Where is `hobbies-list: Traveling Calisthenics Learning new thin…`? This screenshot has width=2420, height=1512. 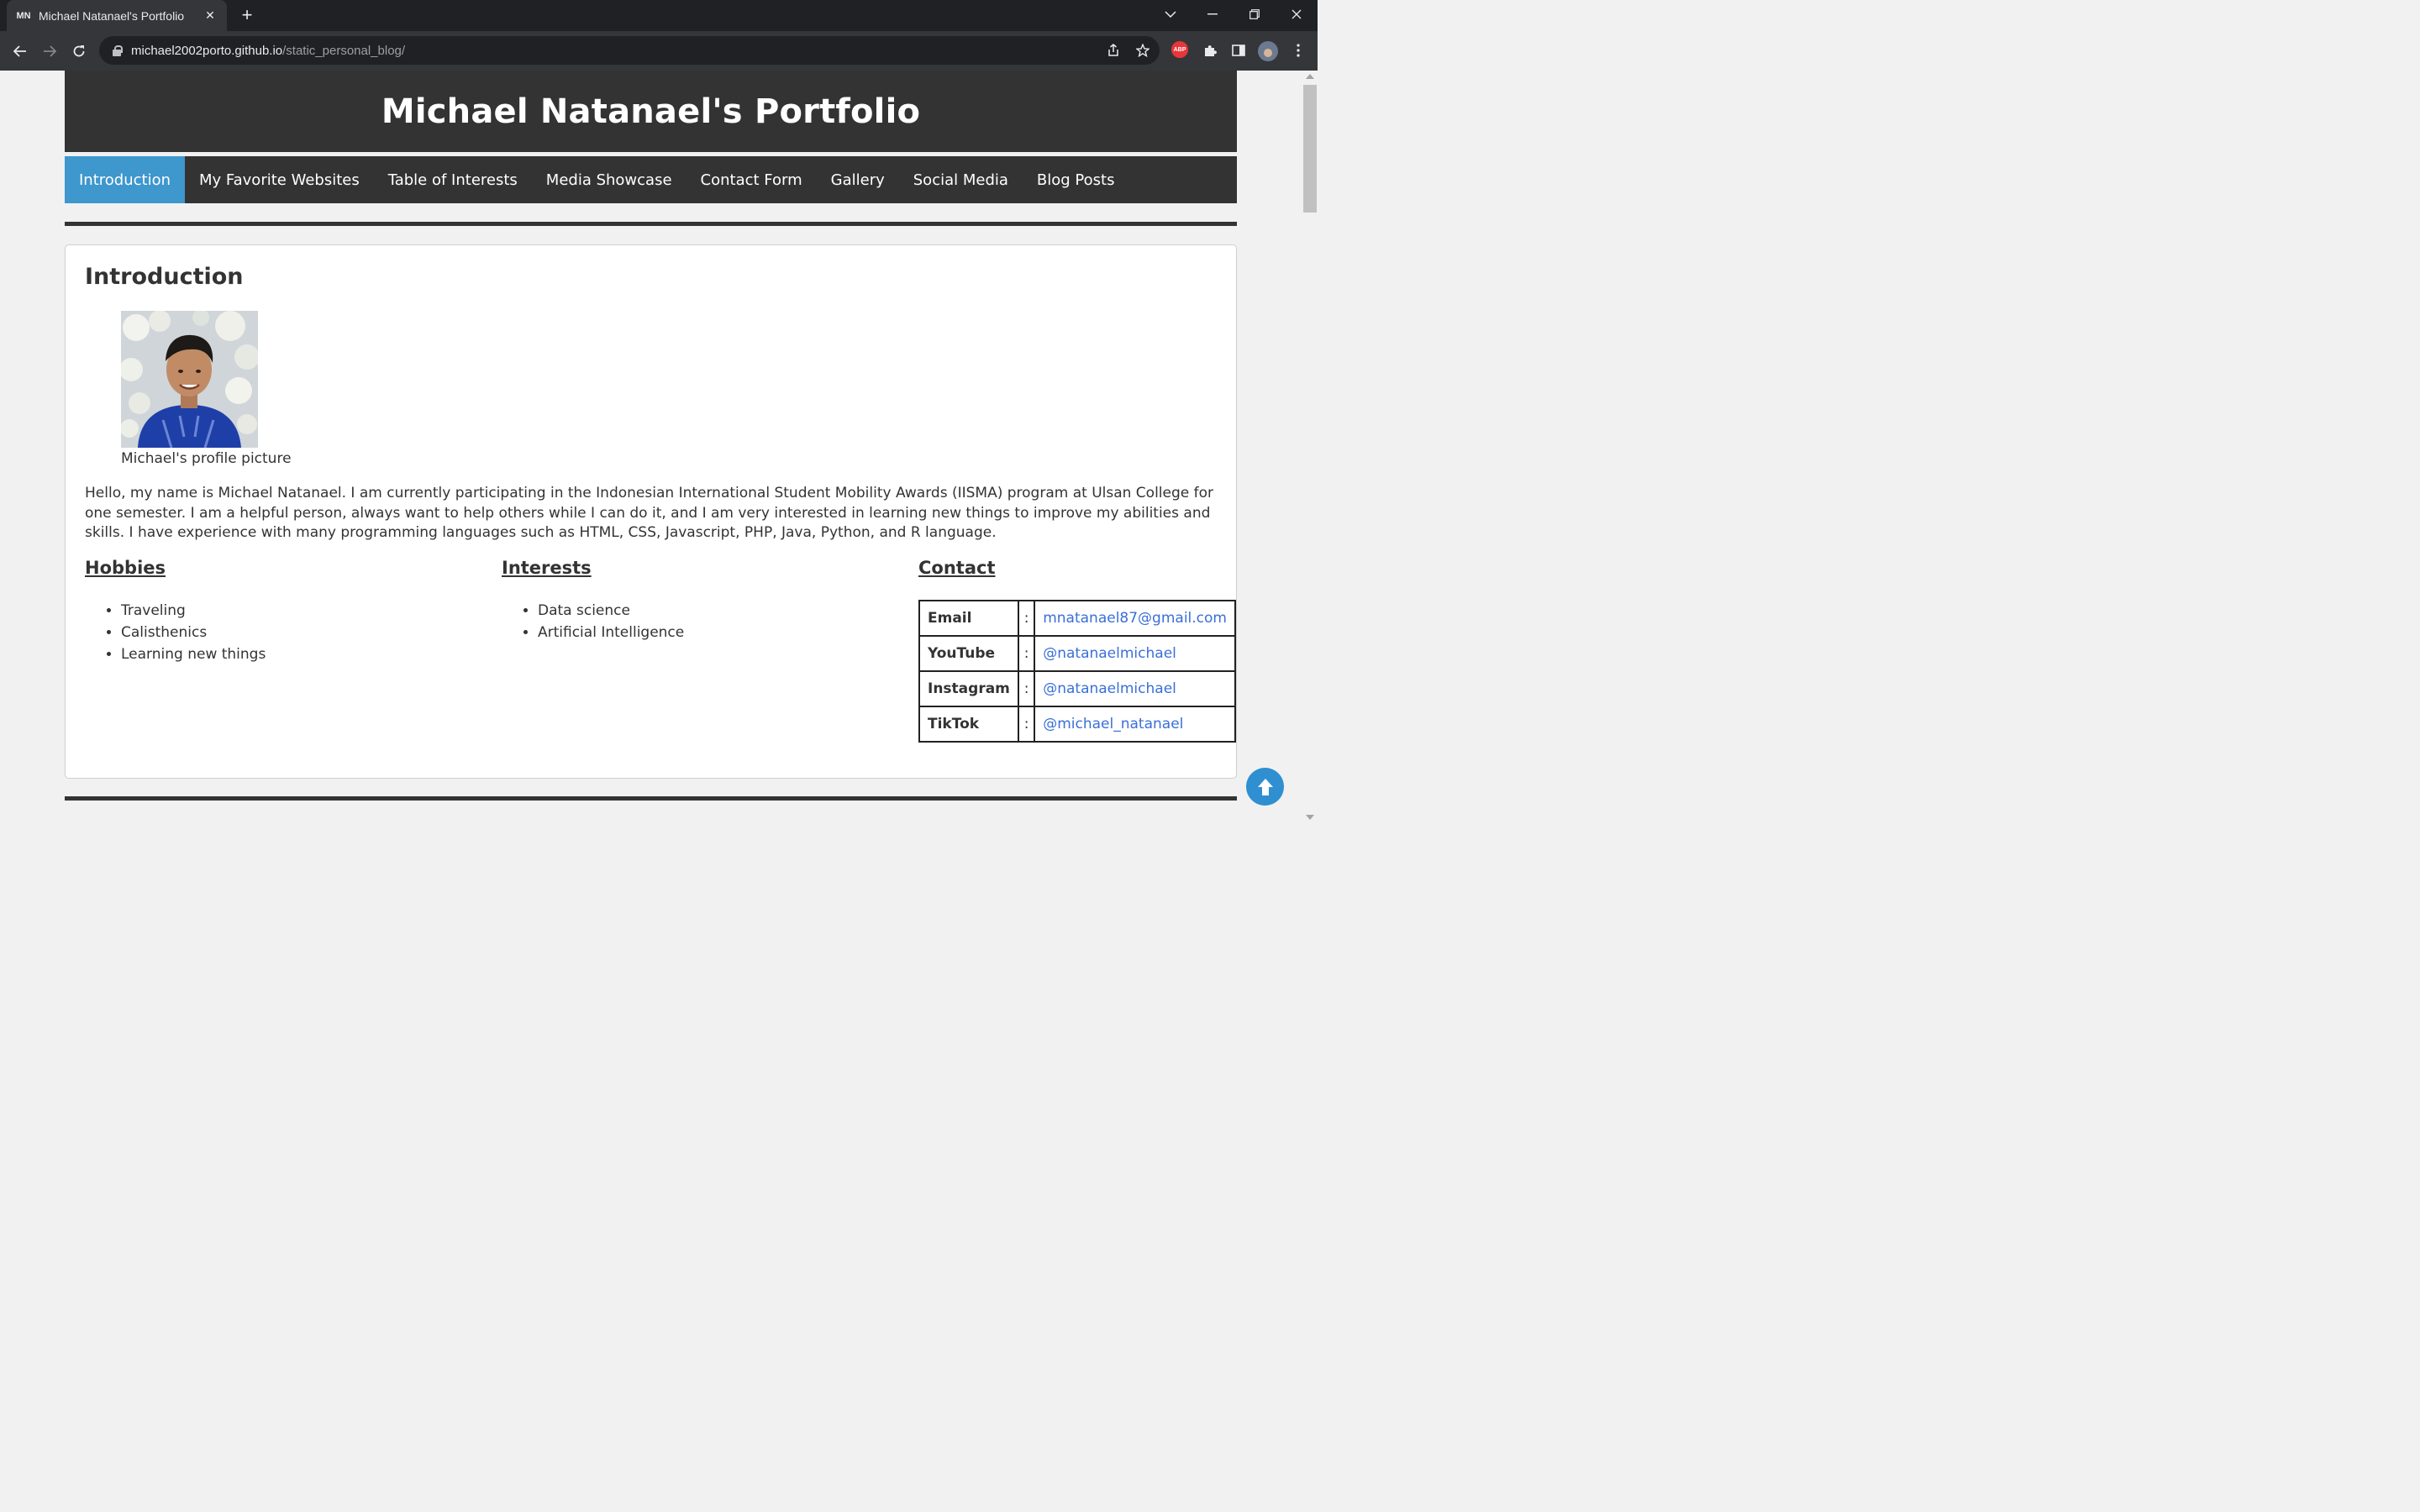
hobbies-list: Traveling Calisthenics Learning new thin… is located at coordinates (176, 632).